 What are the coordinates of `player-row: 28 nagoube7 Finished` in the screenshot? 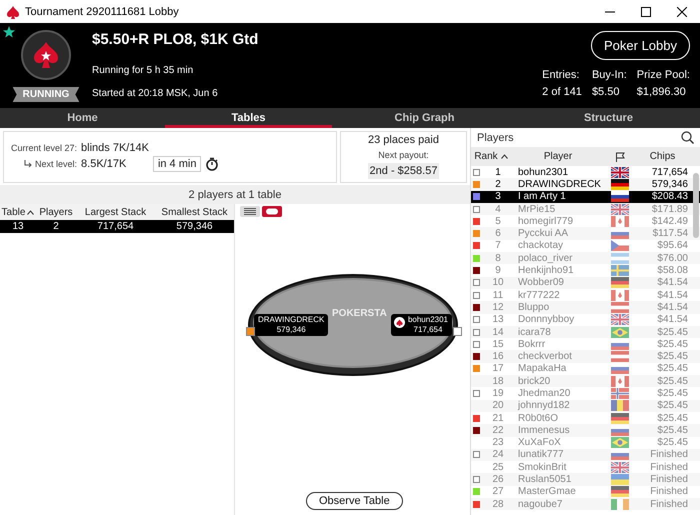 It's located at (585, 504).